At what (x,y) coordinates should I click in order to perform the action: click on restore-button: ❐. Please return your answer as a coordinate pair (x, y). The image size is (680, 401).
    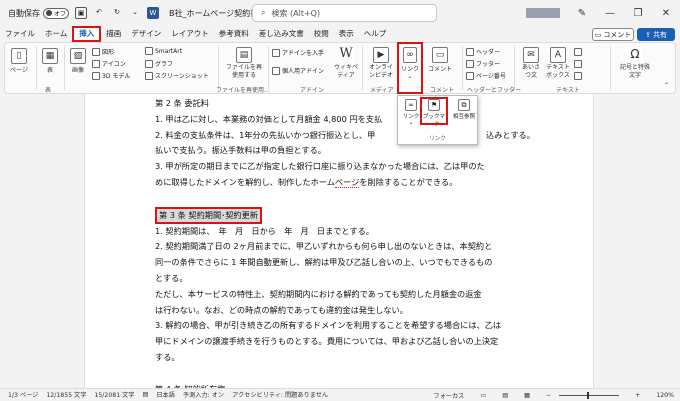
    Looking at the image, I should click on (638, 13).